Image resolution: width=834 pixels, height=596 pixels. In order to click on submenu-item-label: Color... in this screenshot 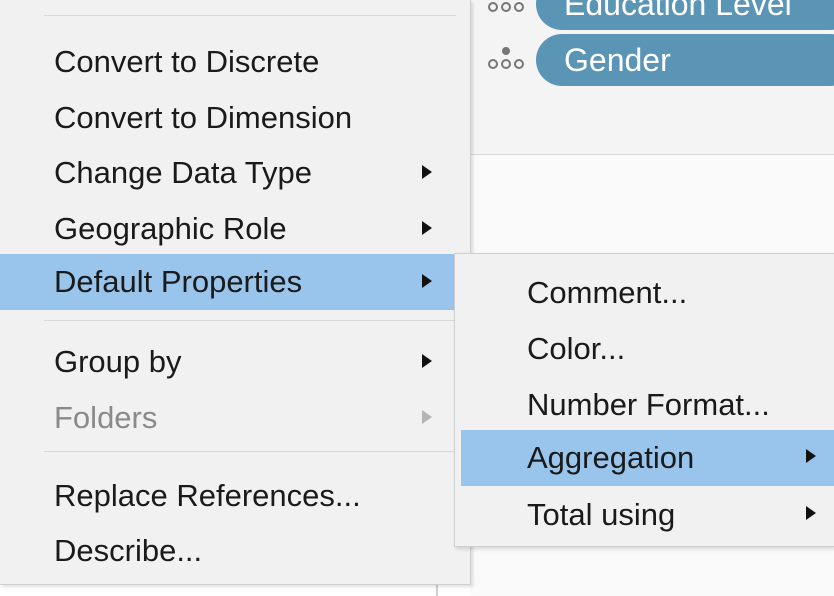, I will do `click(576, 348)`.